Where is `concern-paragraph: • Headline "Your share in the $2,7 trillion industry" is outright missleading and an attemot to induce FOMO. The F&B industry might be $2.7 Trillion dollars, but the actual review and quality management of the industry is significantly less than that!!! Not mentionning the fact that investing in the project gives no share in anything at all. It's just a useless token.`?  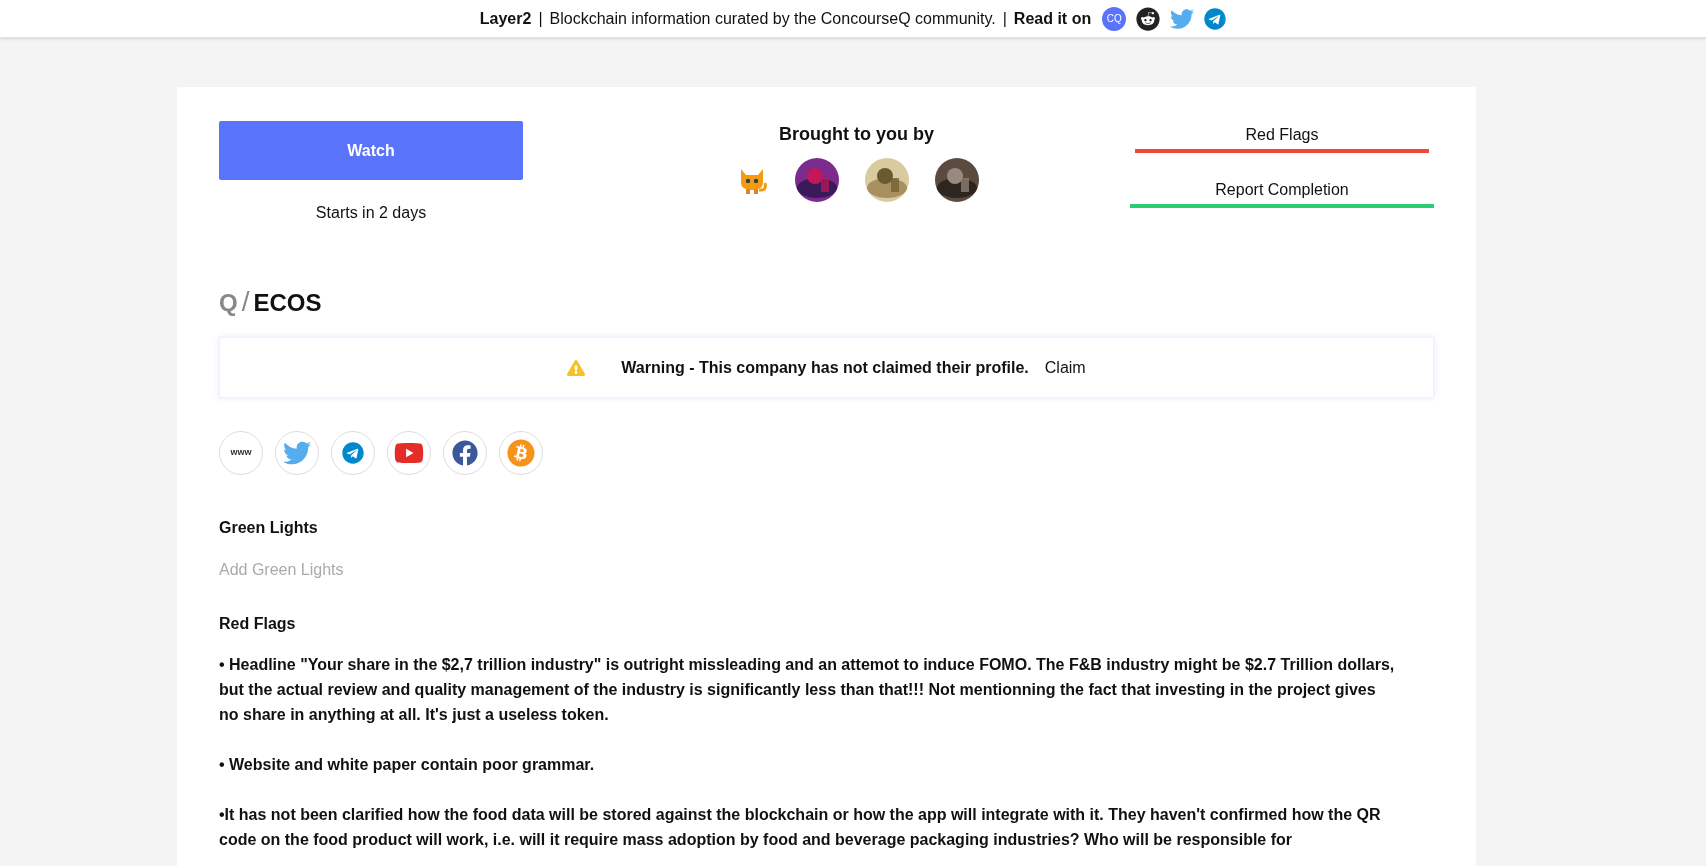
concern-paragraph: • Headline "Your share in the $2,7 trillion industry" is outright missleading and an attemot to induce FOMO. The F&B industry might be $2.7 Trillion dollars, but the actual review and quality management of the industry is significantly less than that!!! Not mentionning the fact that investing in the project gives no share in anything at all. It's just a useless token. is located at coordinates (807, 690).